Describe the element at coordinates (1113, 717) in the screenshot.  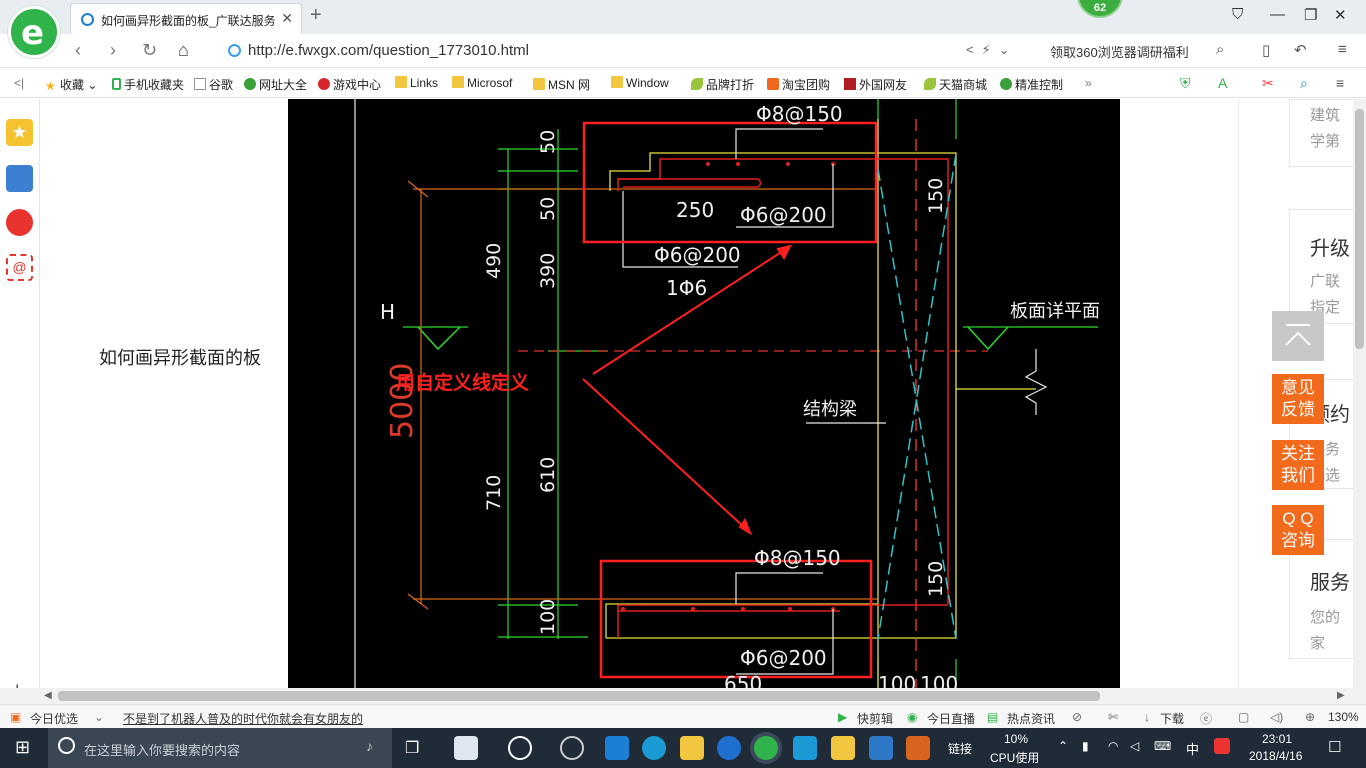
I see `tool-icon: ✄` at that location.